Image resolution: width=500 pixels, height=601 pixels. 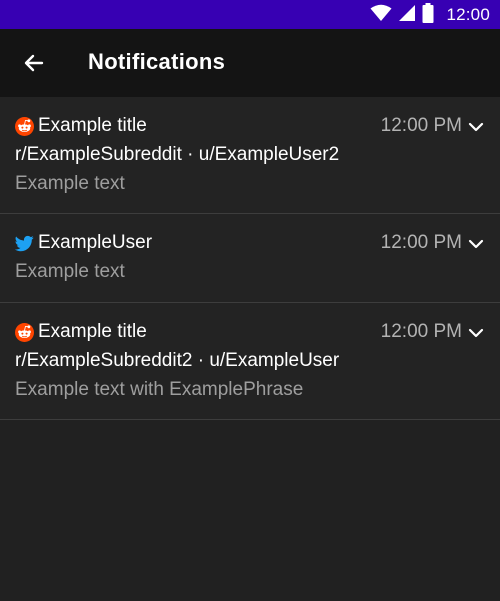 What do you see at coordinates (177, 360) in the screenshot?
I see `notification-subtitle: r/ExampleSubreddit2 · u/ExampleUser` at bounding box center [177, 360].